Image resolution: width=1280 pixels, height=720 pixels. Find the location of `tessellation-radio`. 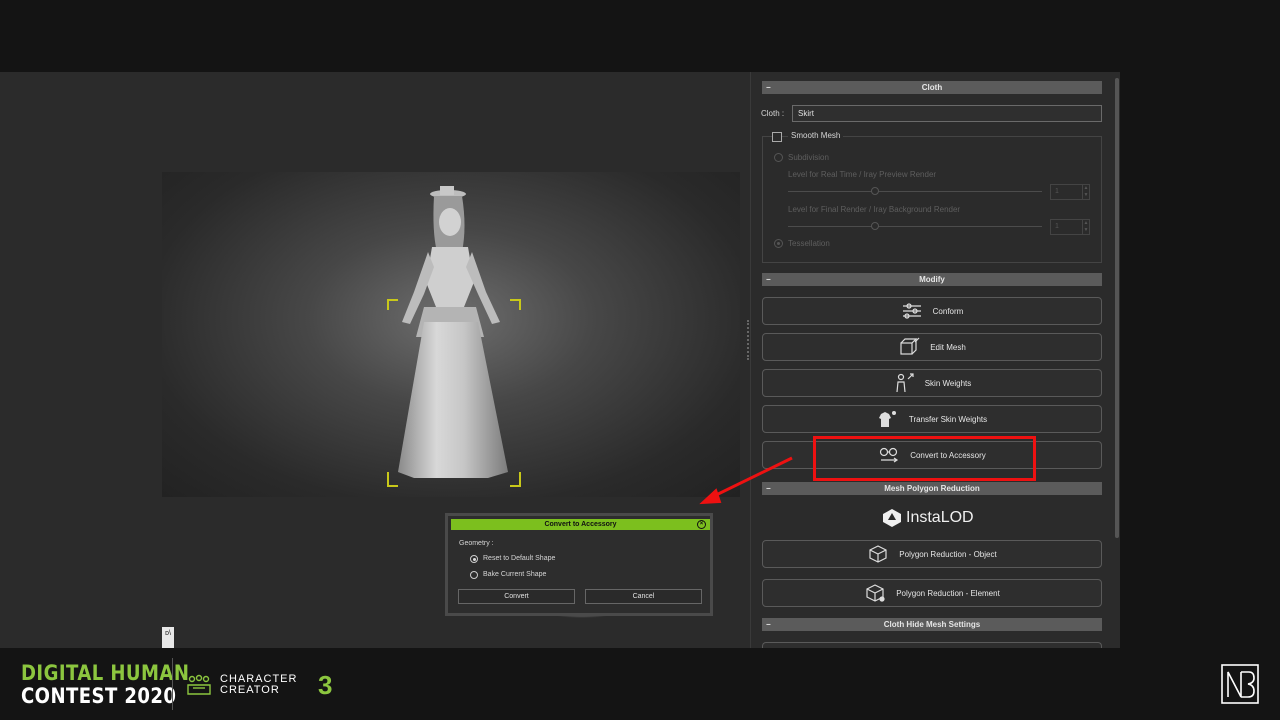

tessellation-radio is located at coordinates (778, 243).